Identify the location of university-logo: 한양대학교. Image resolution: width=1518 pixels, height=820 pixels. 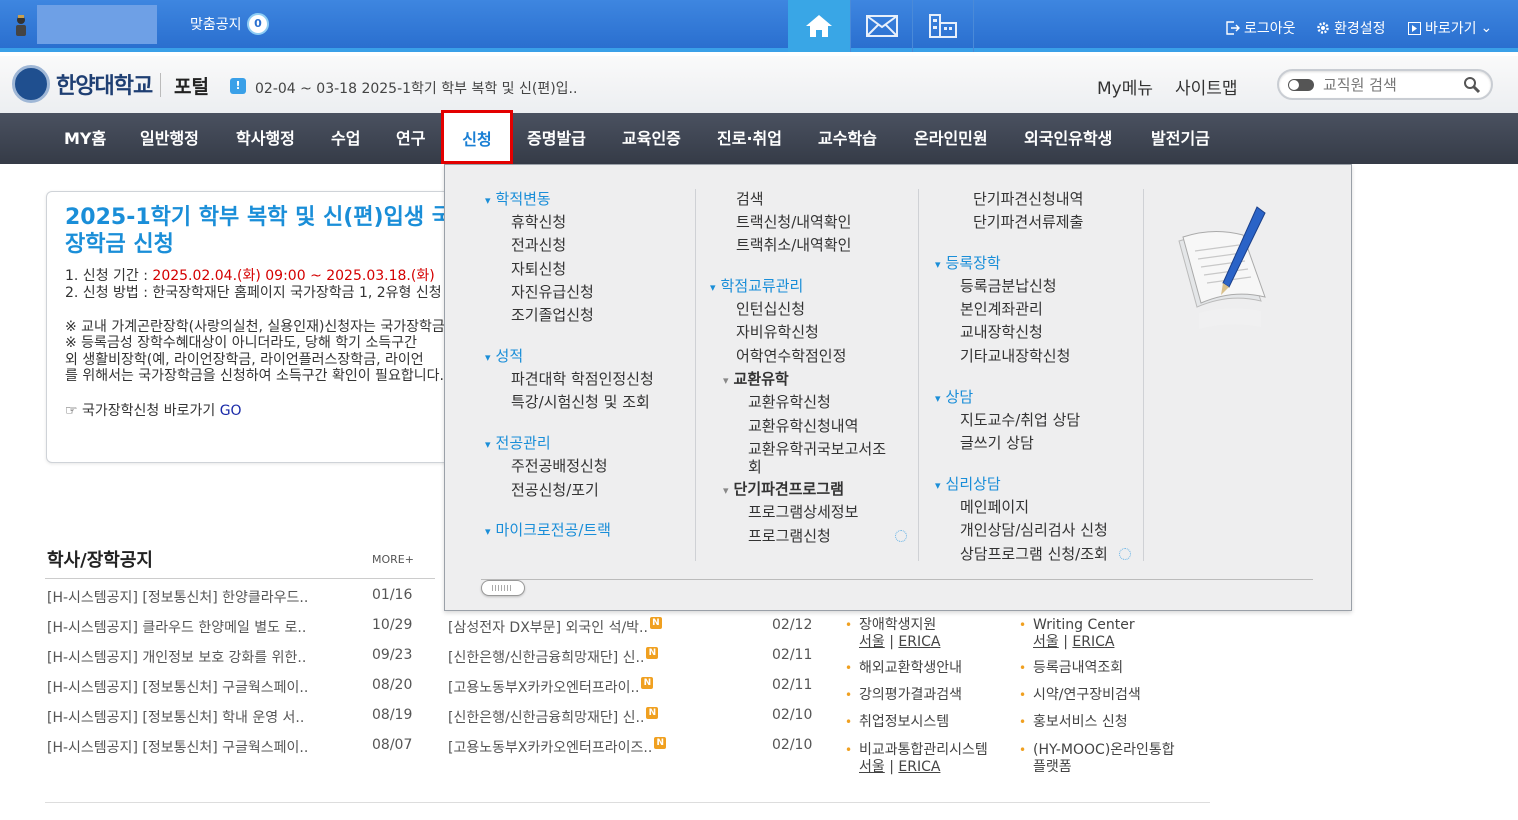
(82, 84).